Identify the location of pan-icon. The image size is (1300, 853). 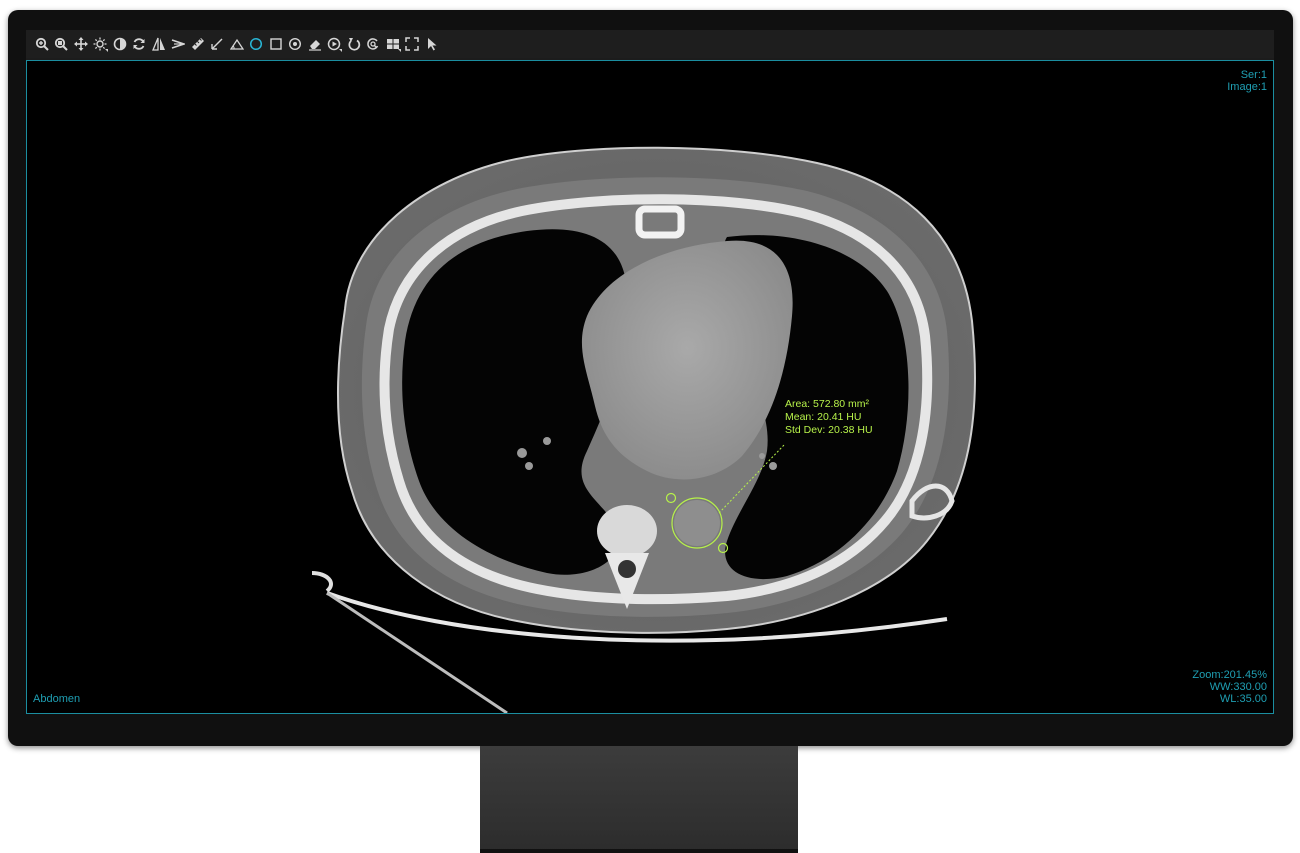
(80, 44).